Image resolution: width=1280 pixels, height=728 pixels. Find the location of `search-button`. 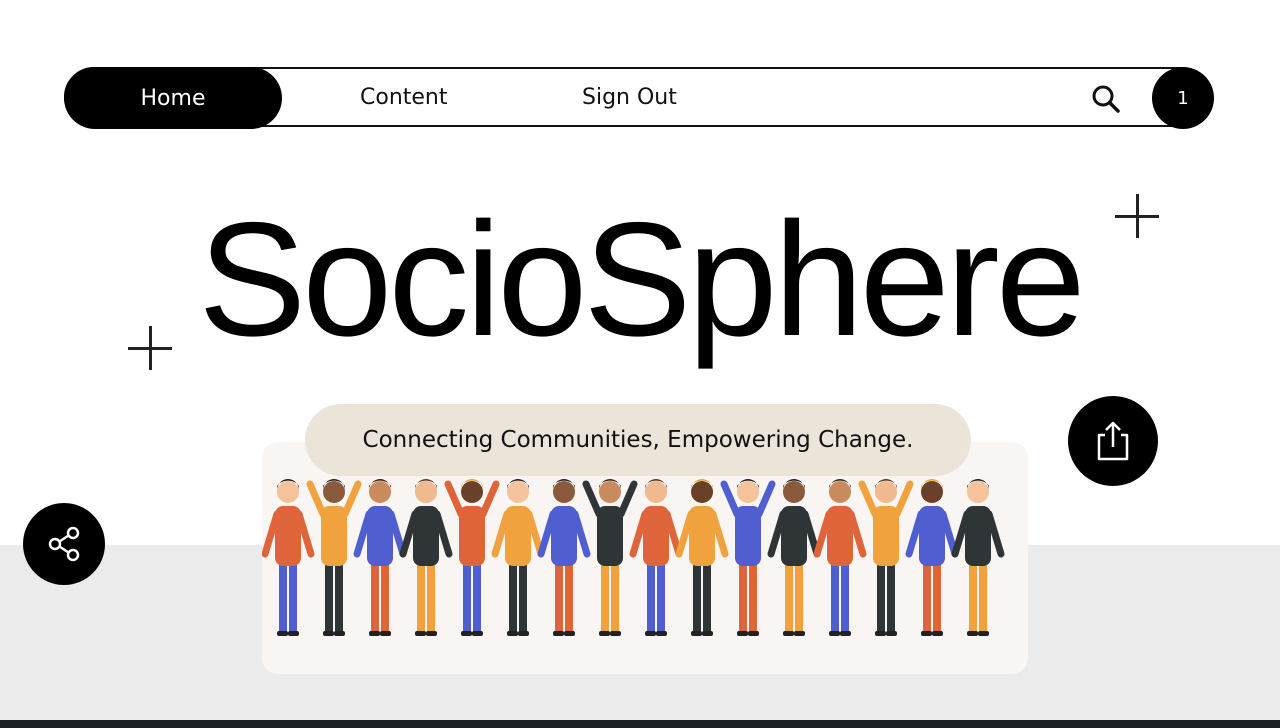

search-button is located at coordinates (1106, 99).